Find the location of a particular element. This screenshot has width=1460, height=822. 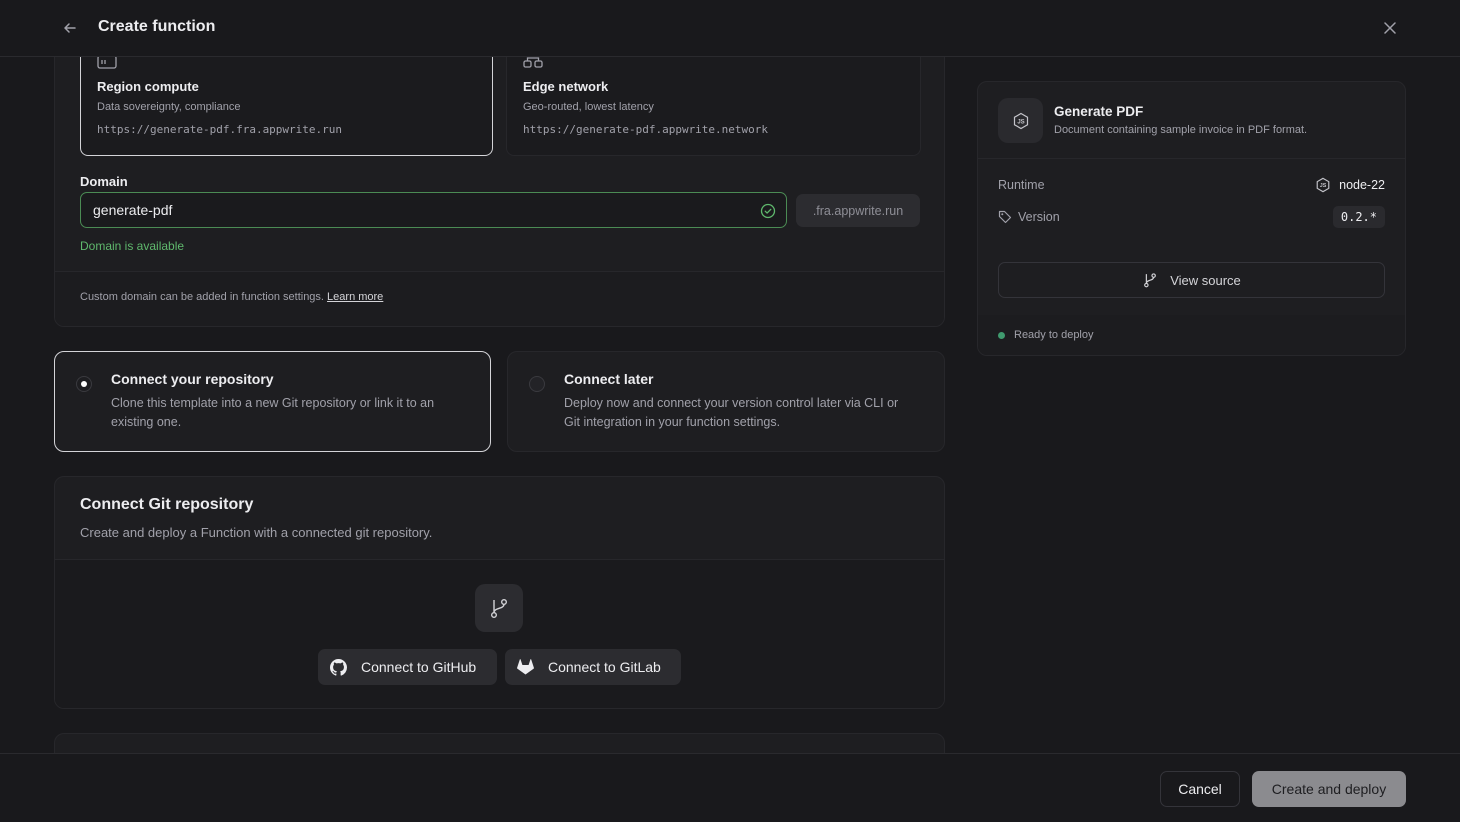

version-label-row: Version is located at coordinates (1029, 217).